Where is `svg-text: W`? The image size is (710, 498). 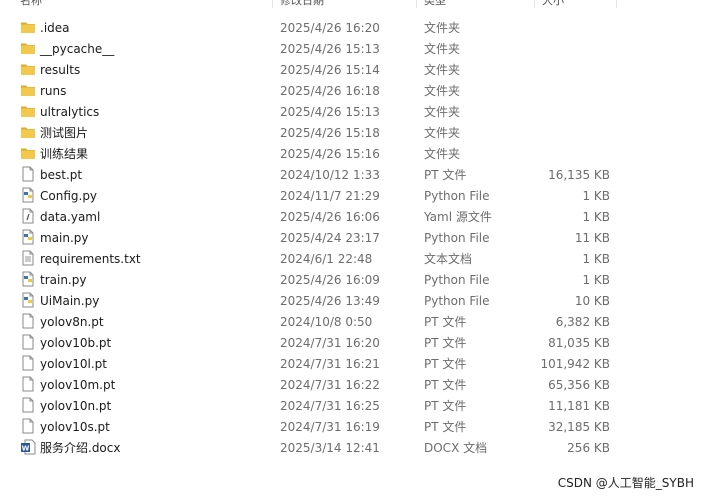 svg-text: W is located at coordinates (26, 448).